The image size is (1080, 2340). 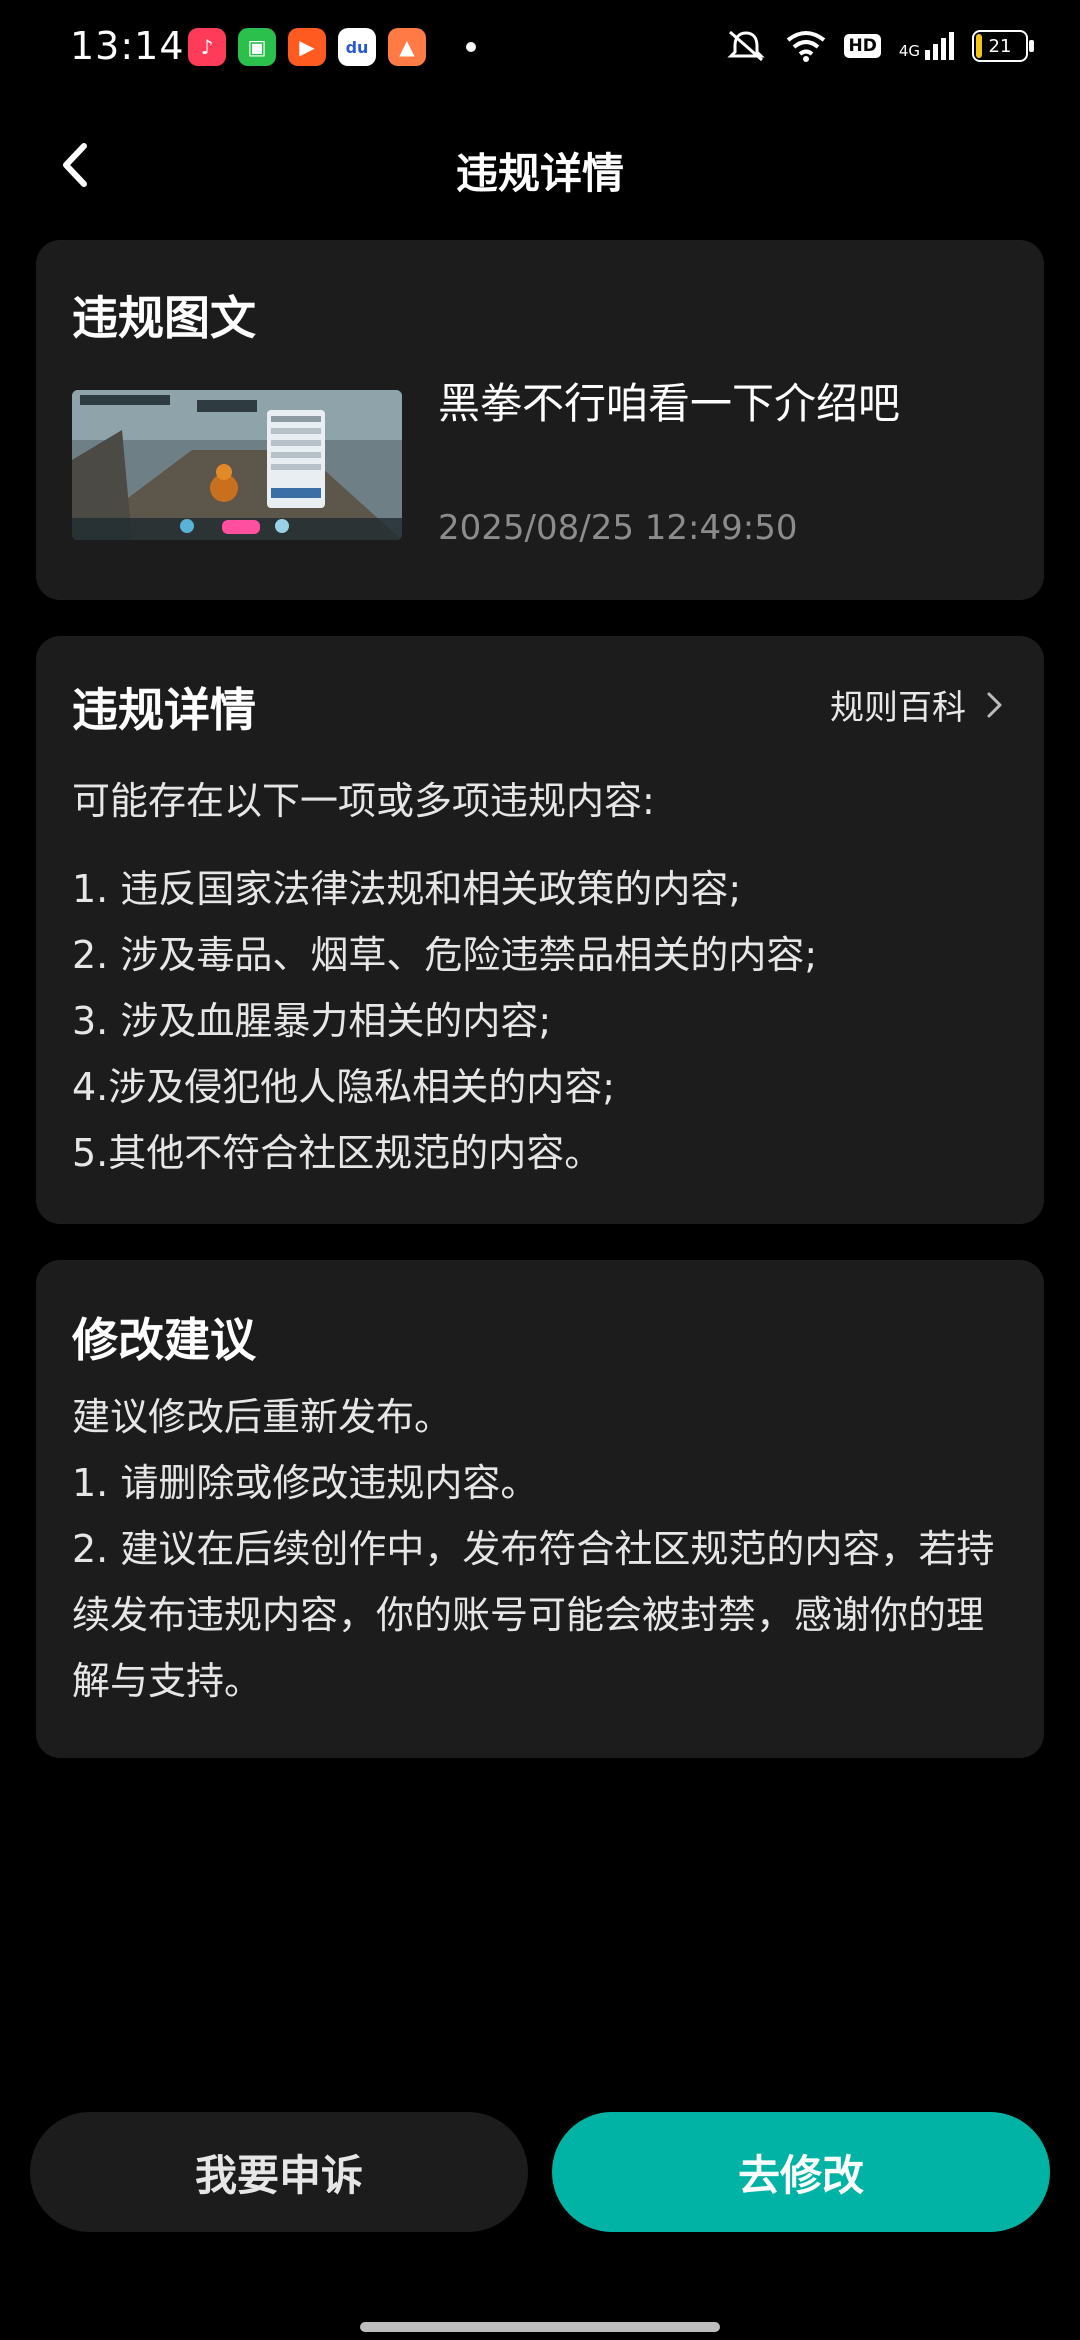 What do you see at coordinates (407, 889) in the screenshot?
I see `list-item: 1. 违反国家法律法规和相关政策的内容;` at bounding box center [407, 889].